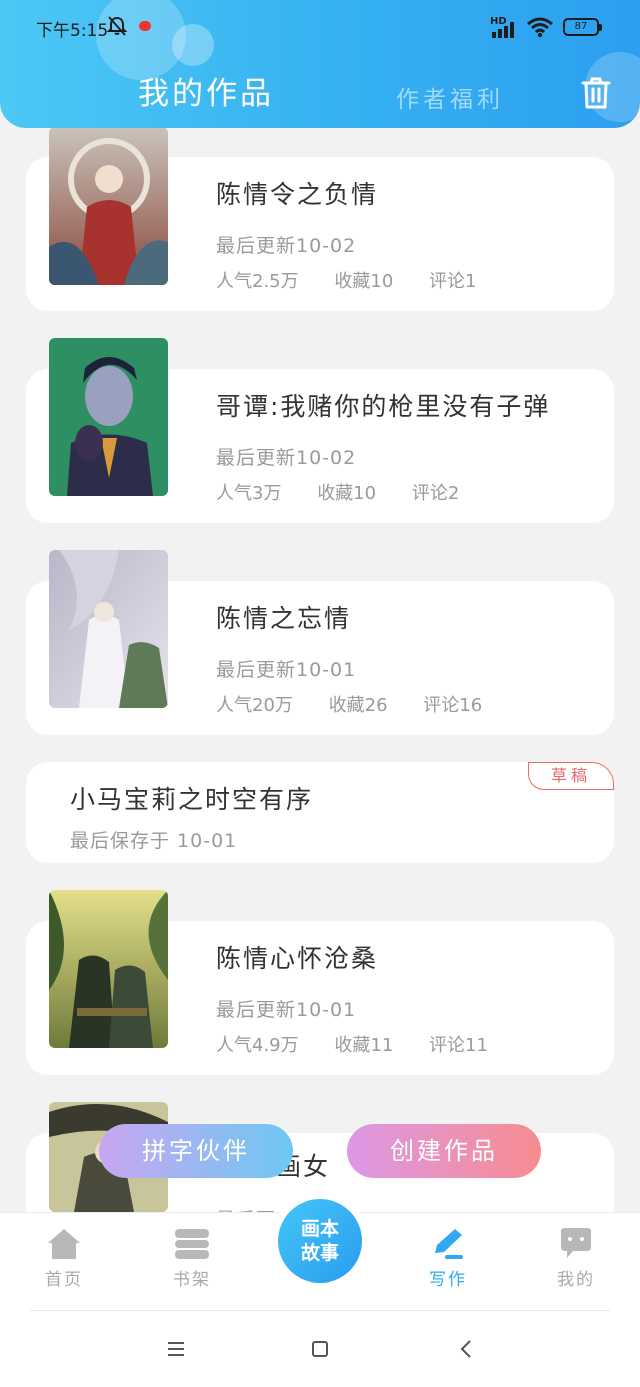 This screenshot has height=1387, width=640. I want to click on nav-mine-label: 我的, so click(576, 1280).